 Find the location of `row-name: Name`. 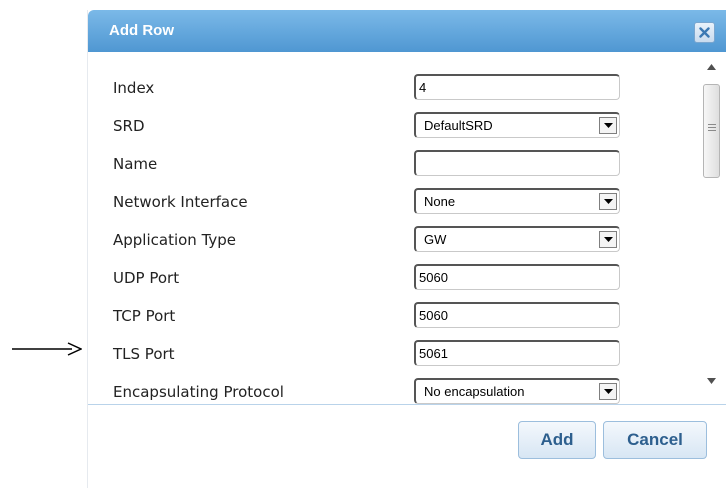

row-name: Name is located at coordinates (388, 168).